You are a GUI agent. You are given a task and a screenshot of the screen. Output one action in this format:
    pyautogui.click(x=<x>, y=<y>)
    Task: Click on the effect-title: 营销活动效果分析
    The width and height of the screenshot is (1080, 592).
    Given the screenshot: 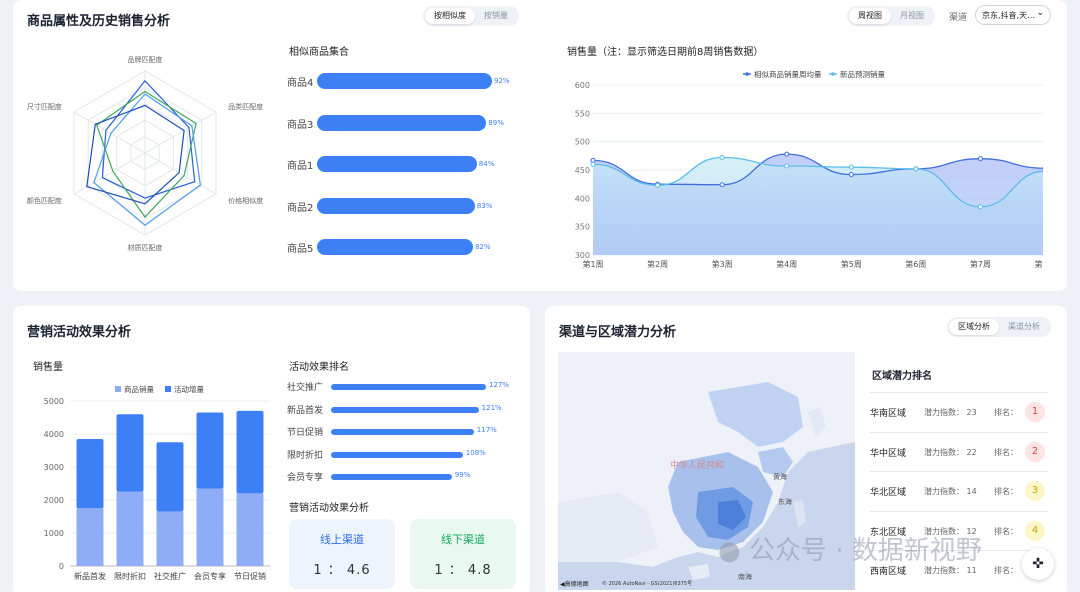 What is the action you would take?
    pyautogui.click(x=329, y=508)
    